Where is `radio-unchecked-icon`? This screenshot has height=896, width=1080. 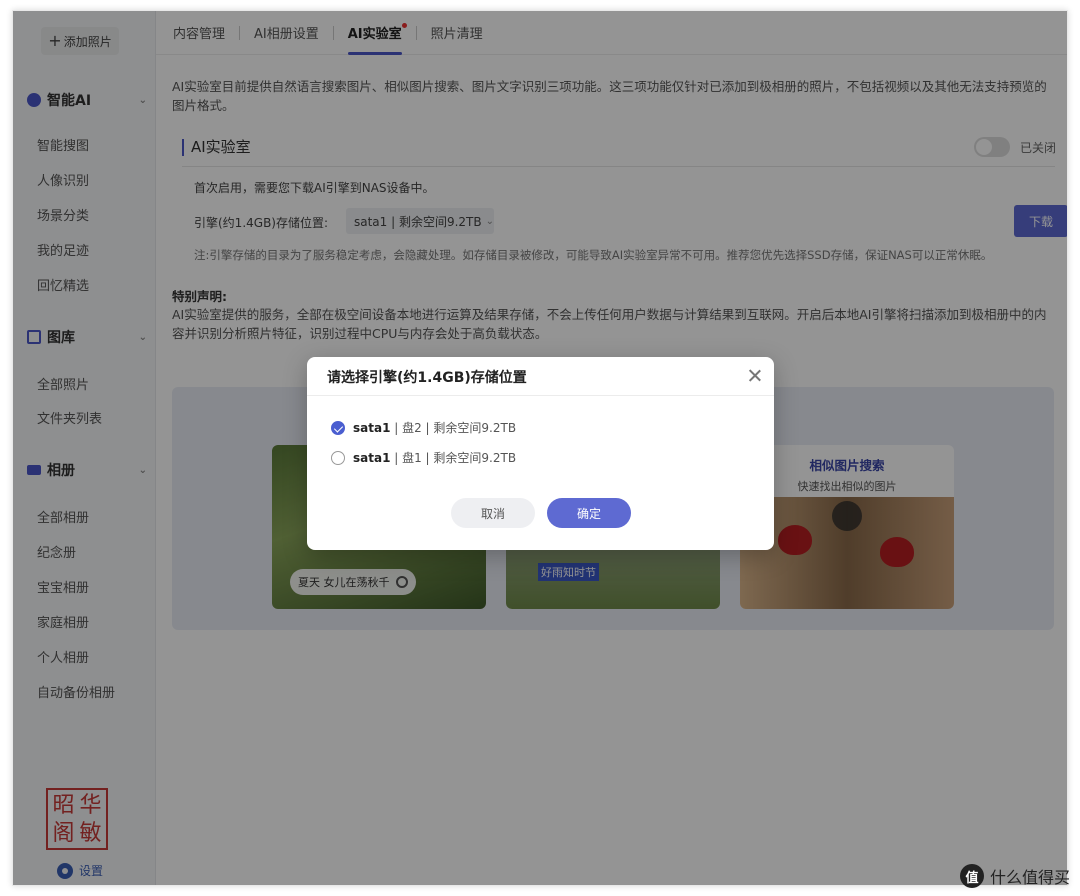 radio-unchecked-icon is located at coordinates (338, 457).